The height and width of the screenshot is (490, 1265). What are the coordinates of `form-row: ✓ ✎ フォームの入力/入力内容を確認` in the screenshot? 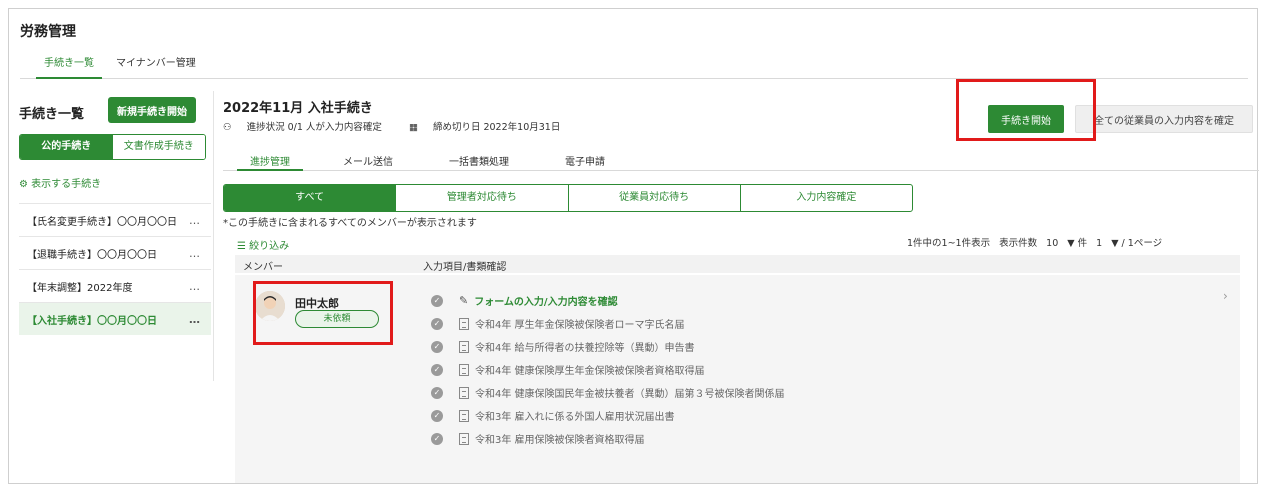 It's located at (831, 300).